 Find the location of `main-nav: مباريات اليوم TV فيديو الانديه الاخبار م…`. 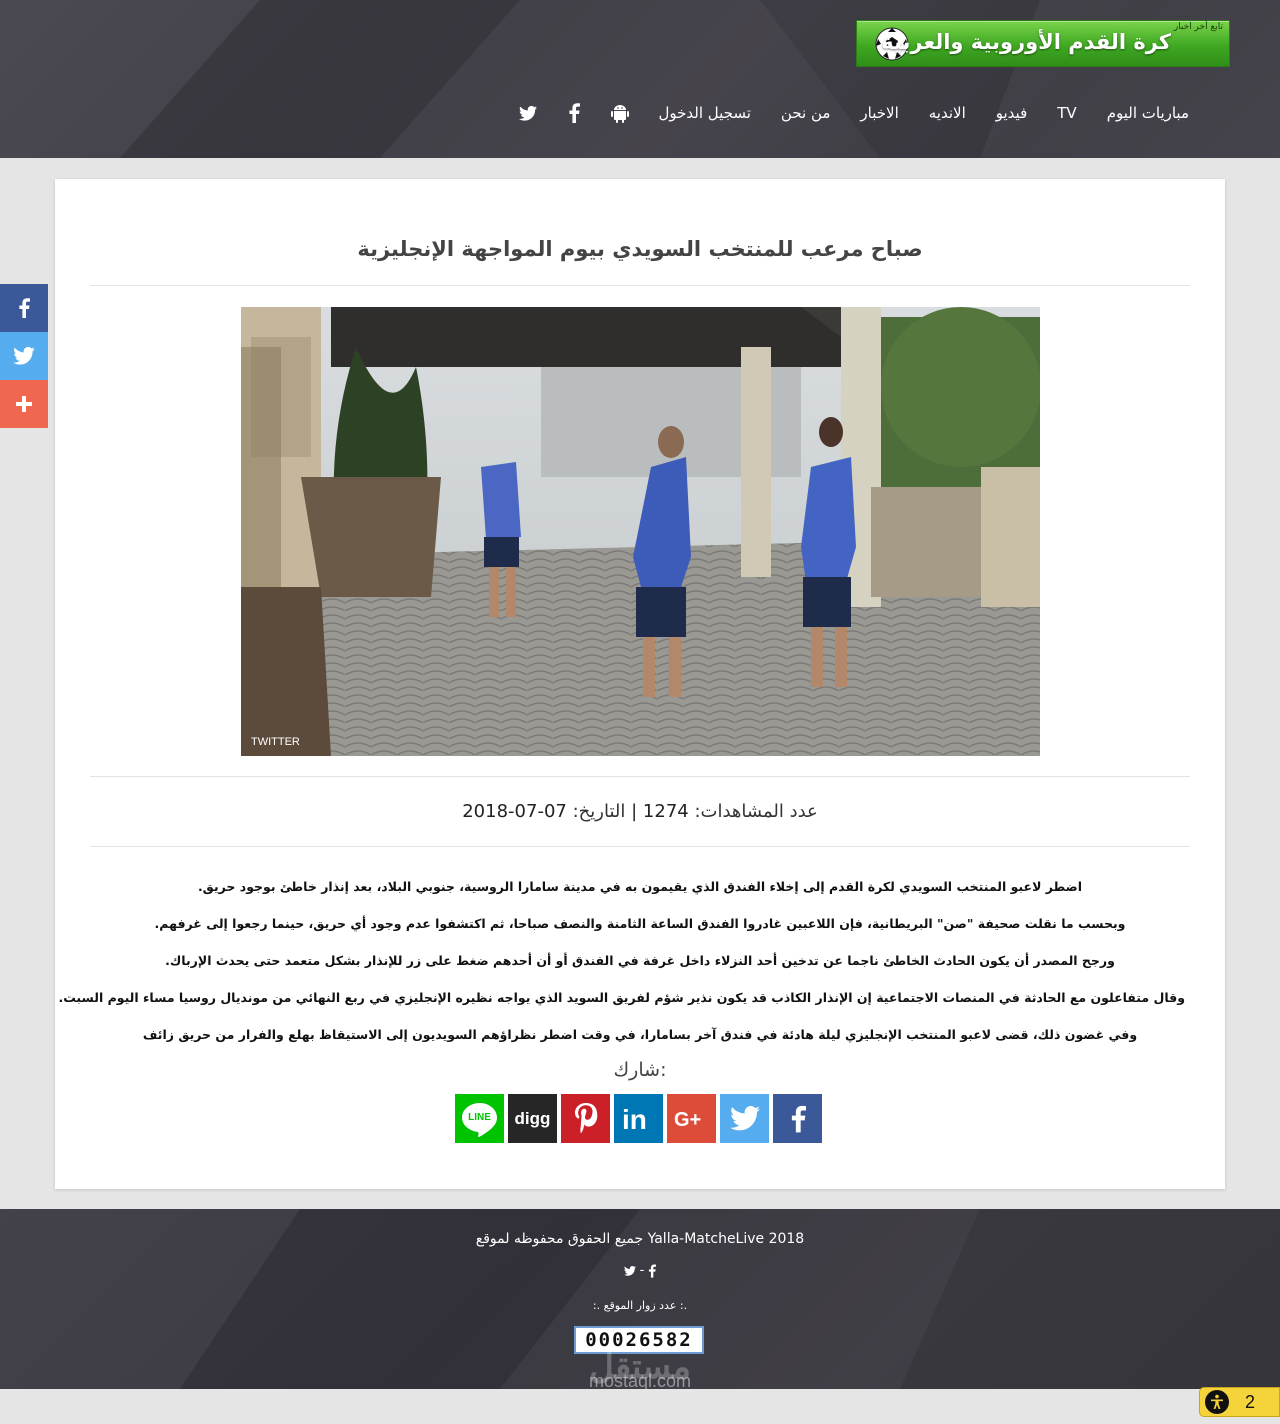

main-nav: مباريات اليوم TV فيديو الانديه الاخبار م… is located at coordinates (854, 113).